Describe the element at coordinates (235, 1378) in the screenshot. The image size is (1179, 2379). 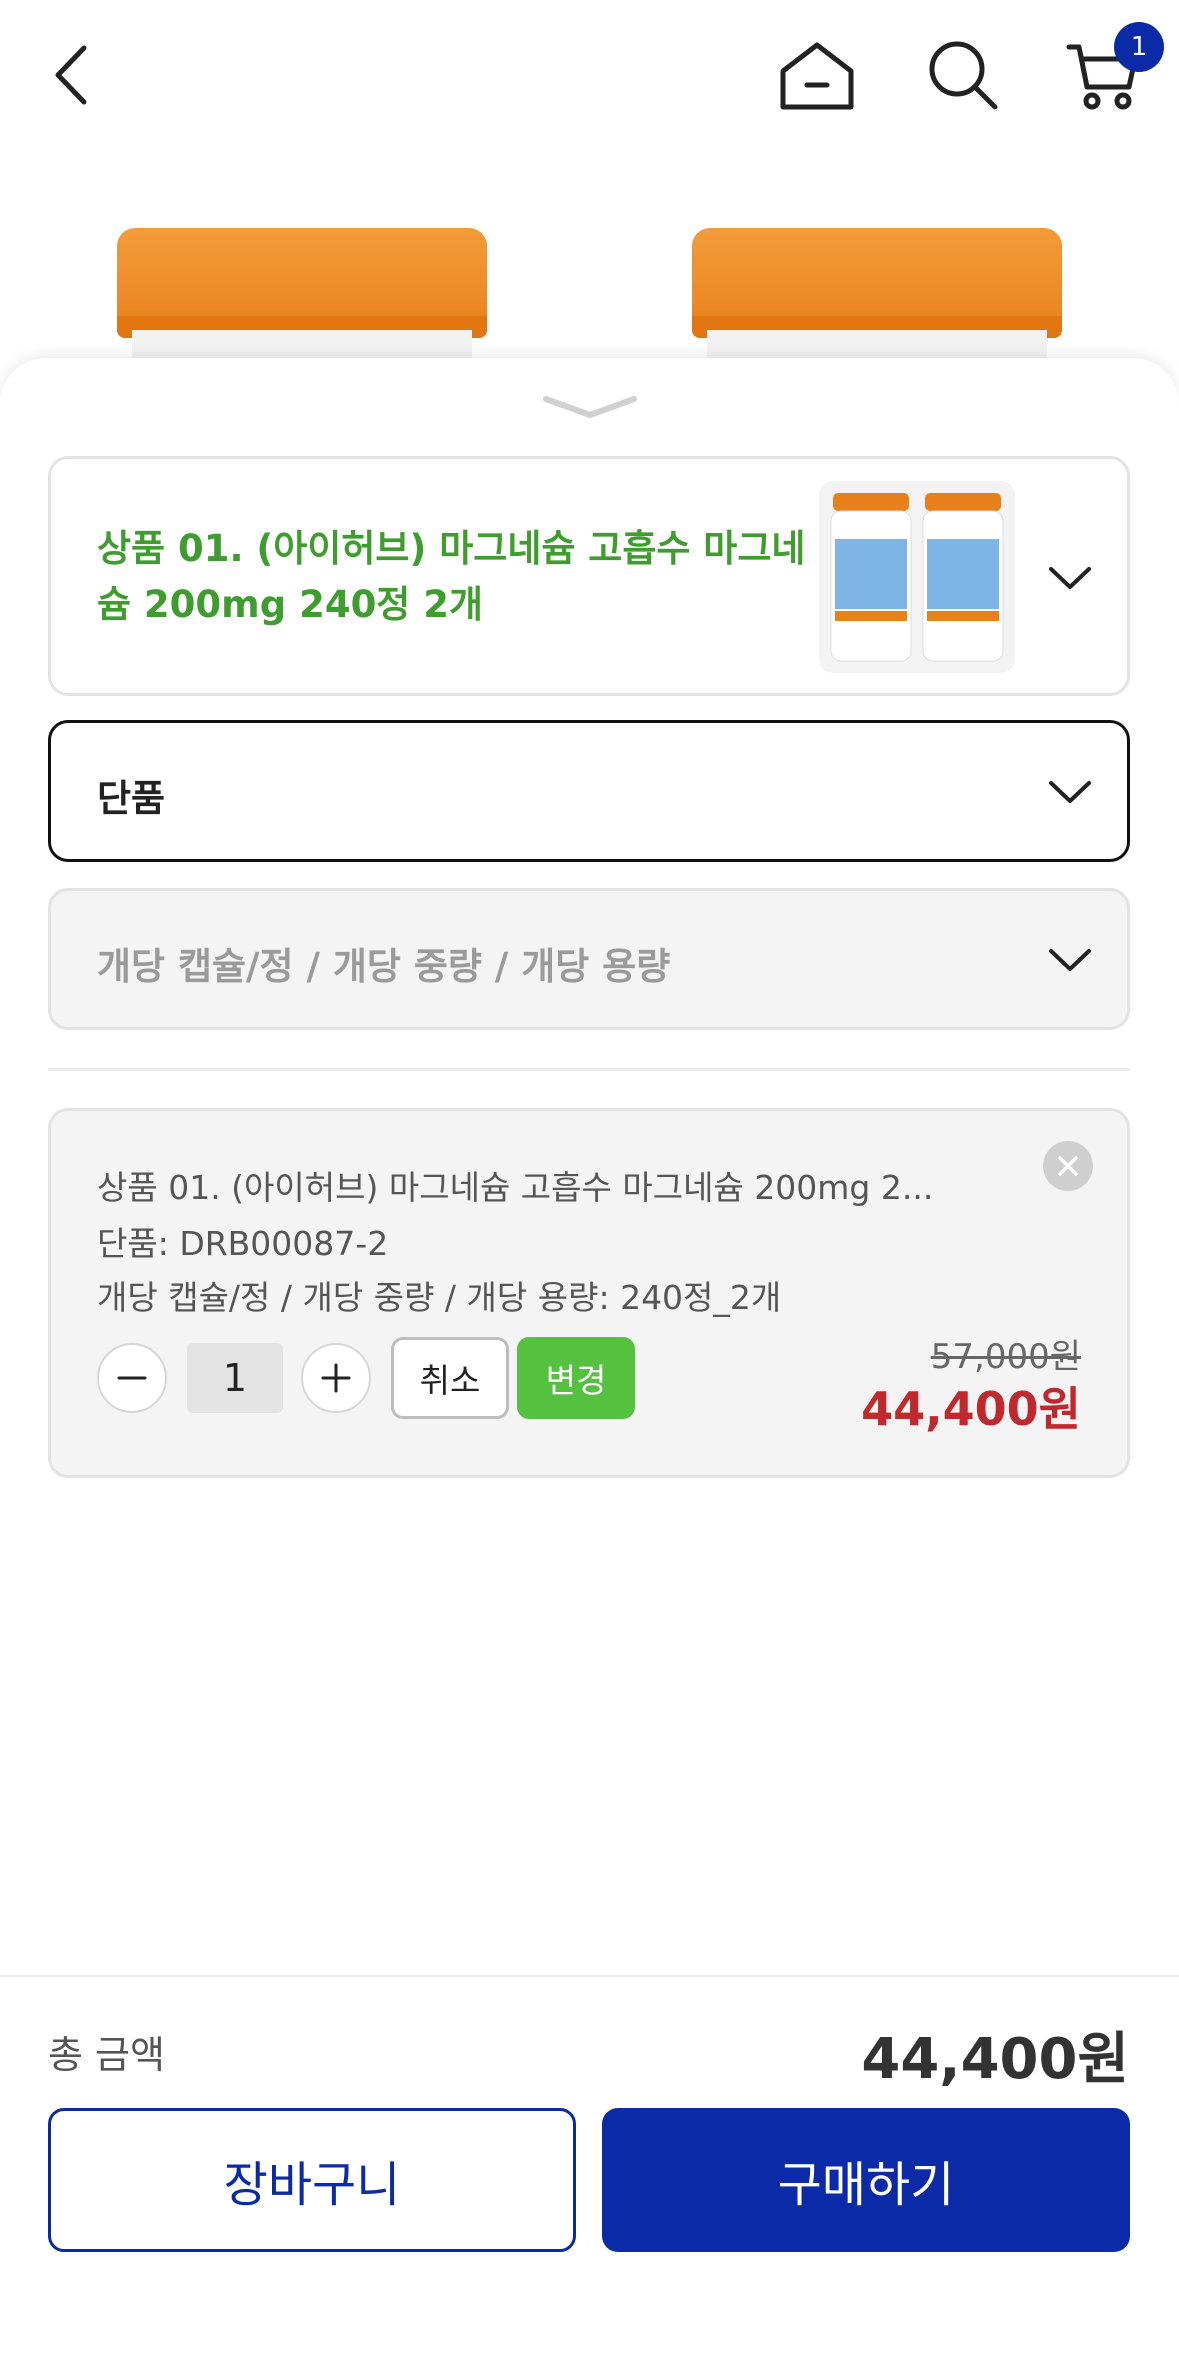
I see `quantity-value: 1` at that location.